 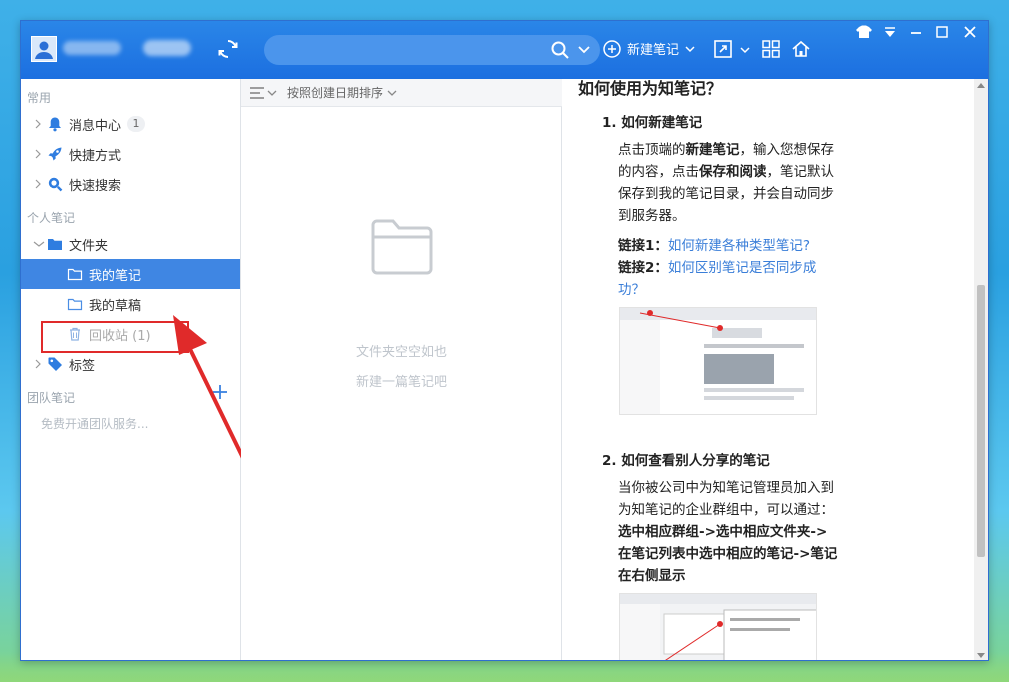 What do you see at coordinates (228, 49) in the screenshot?
I see `sync-icon` at bounding box center [228, 49].